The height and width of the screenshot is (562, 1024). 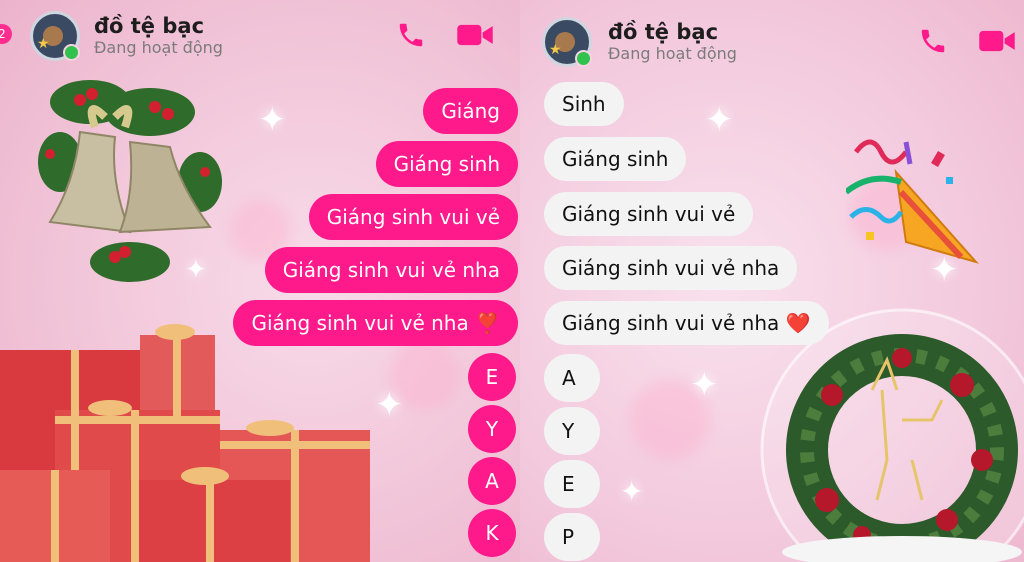 I want to click on message-bubble-outgoing: Giáng sinh vui vẻ nha, so click(x=391, y=270).